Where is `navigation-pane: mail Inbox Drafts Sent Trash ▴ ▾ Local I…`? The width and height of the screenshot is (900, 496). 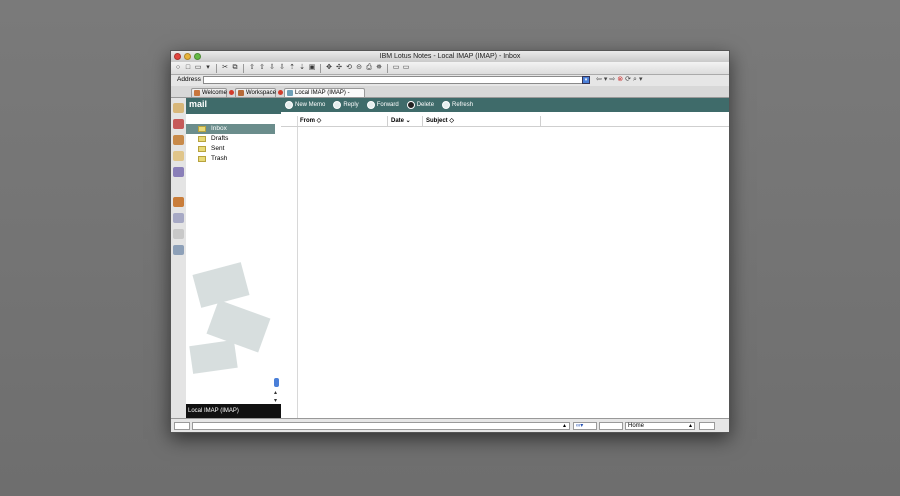 navigation-pane: mail Inbox Drafts Sent Trash ▴ ▾ Local I… is located at coordinates (234, 258).